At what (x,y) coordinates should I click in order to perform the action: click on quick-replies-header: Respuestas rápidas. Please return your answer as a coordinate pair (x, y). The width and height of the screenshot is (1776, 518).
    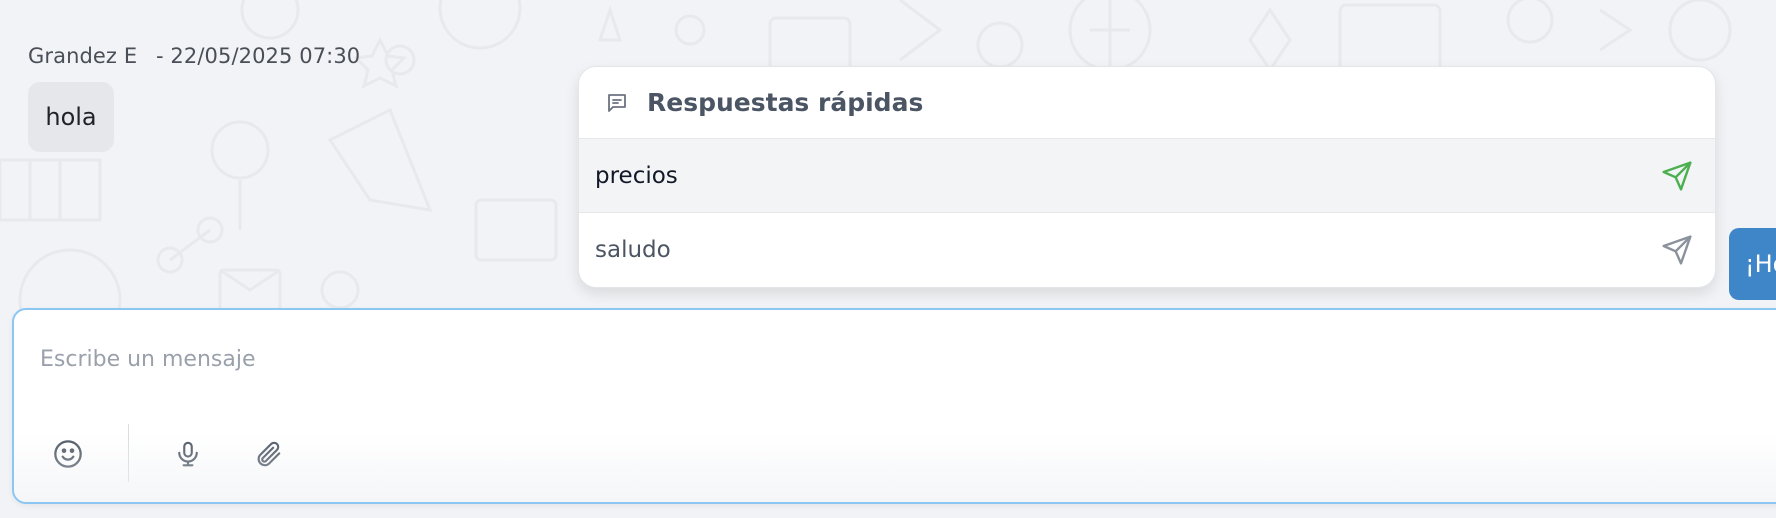
    Looking at the image, I should click on (1147, 103).